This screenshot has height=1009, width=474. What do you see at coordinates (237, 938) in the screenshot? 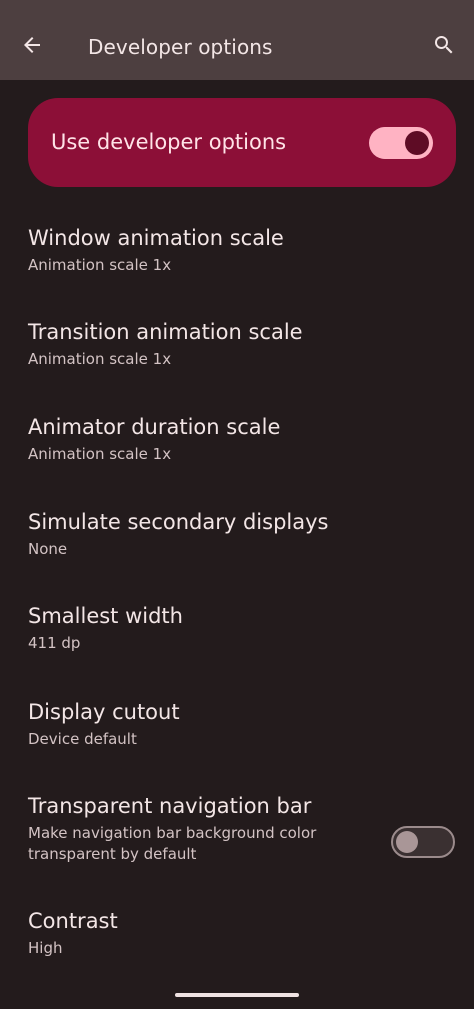
I see `contrast-item: Contrast High` at bounding box center [237, 938].